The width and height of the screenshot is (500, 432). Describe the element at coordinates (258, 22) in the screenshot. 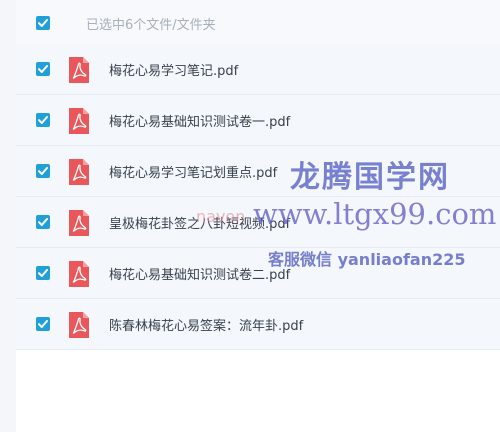

I see `selection-header: 已选中6个文件/文件夹` at that location.